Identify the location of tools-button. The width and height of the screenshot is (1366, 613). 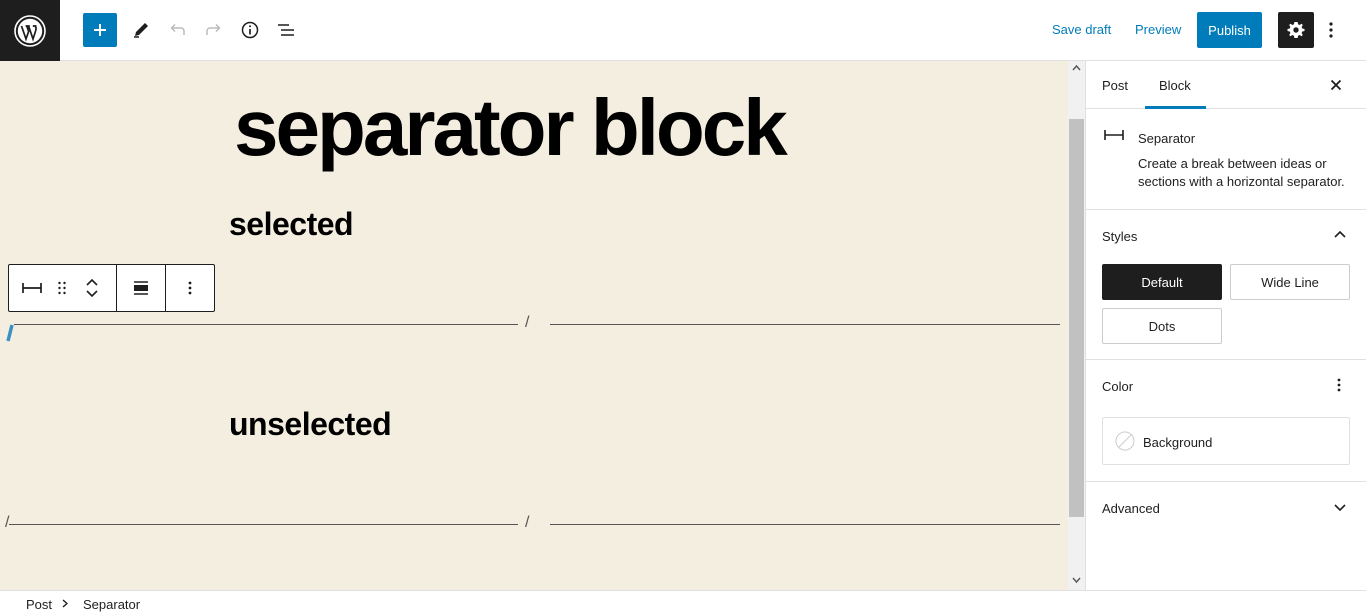
(141, 30).